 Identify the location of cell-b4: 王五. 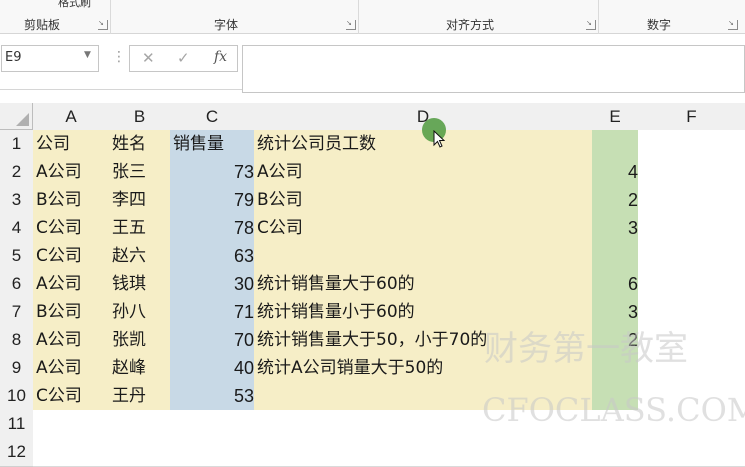
(141, 228).